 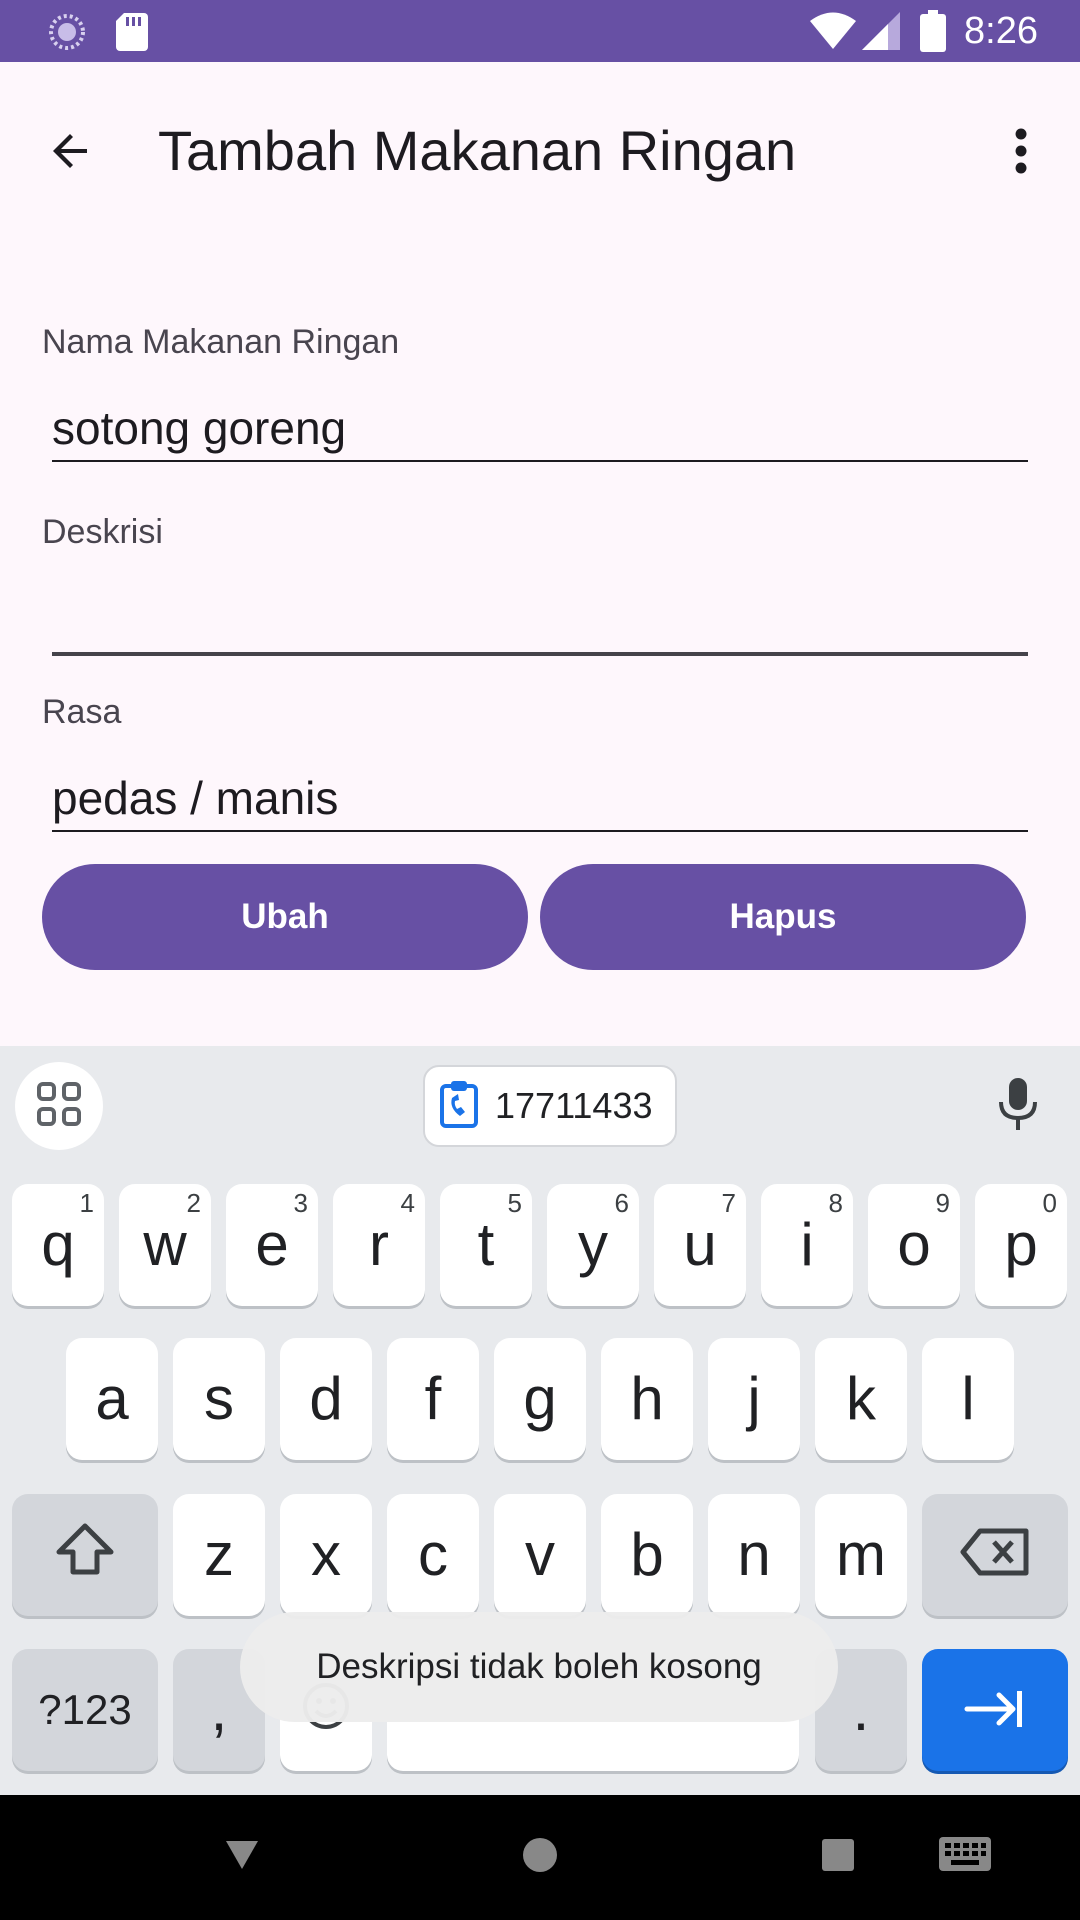 I want to click on name-input, so click(x=540, y=429).